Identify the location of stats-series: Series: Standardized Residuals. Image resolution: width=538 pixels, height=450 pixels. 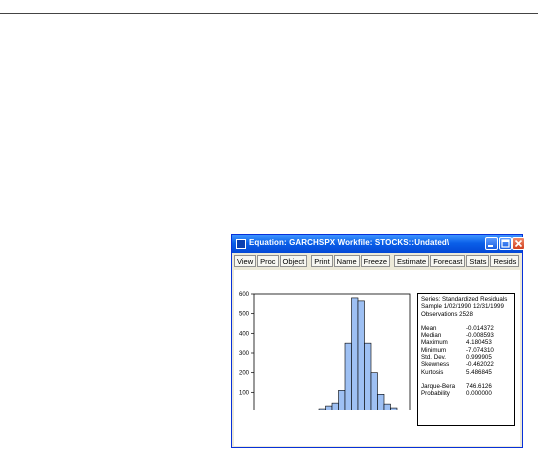
(464, 299).